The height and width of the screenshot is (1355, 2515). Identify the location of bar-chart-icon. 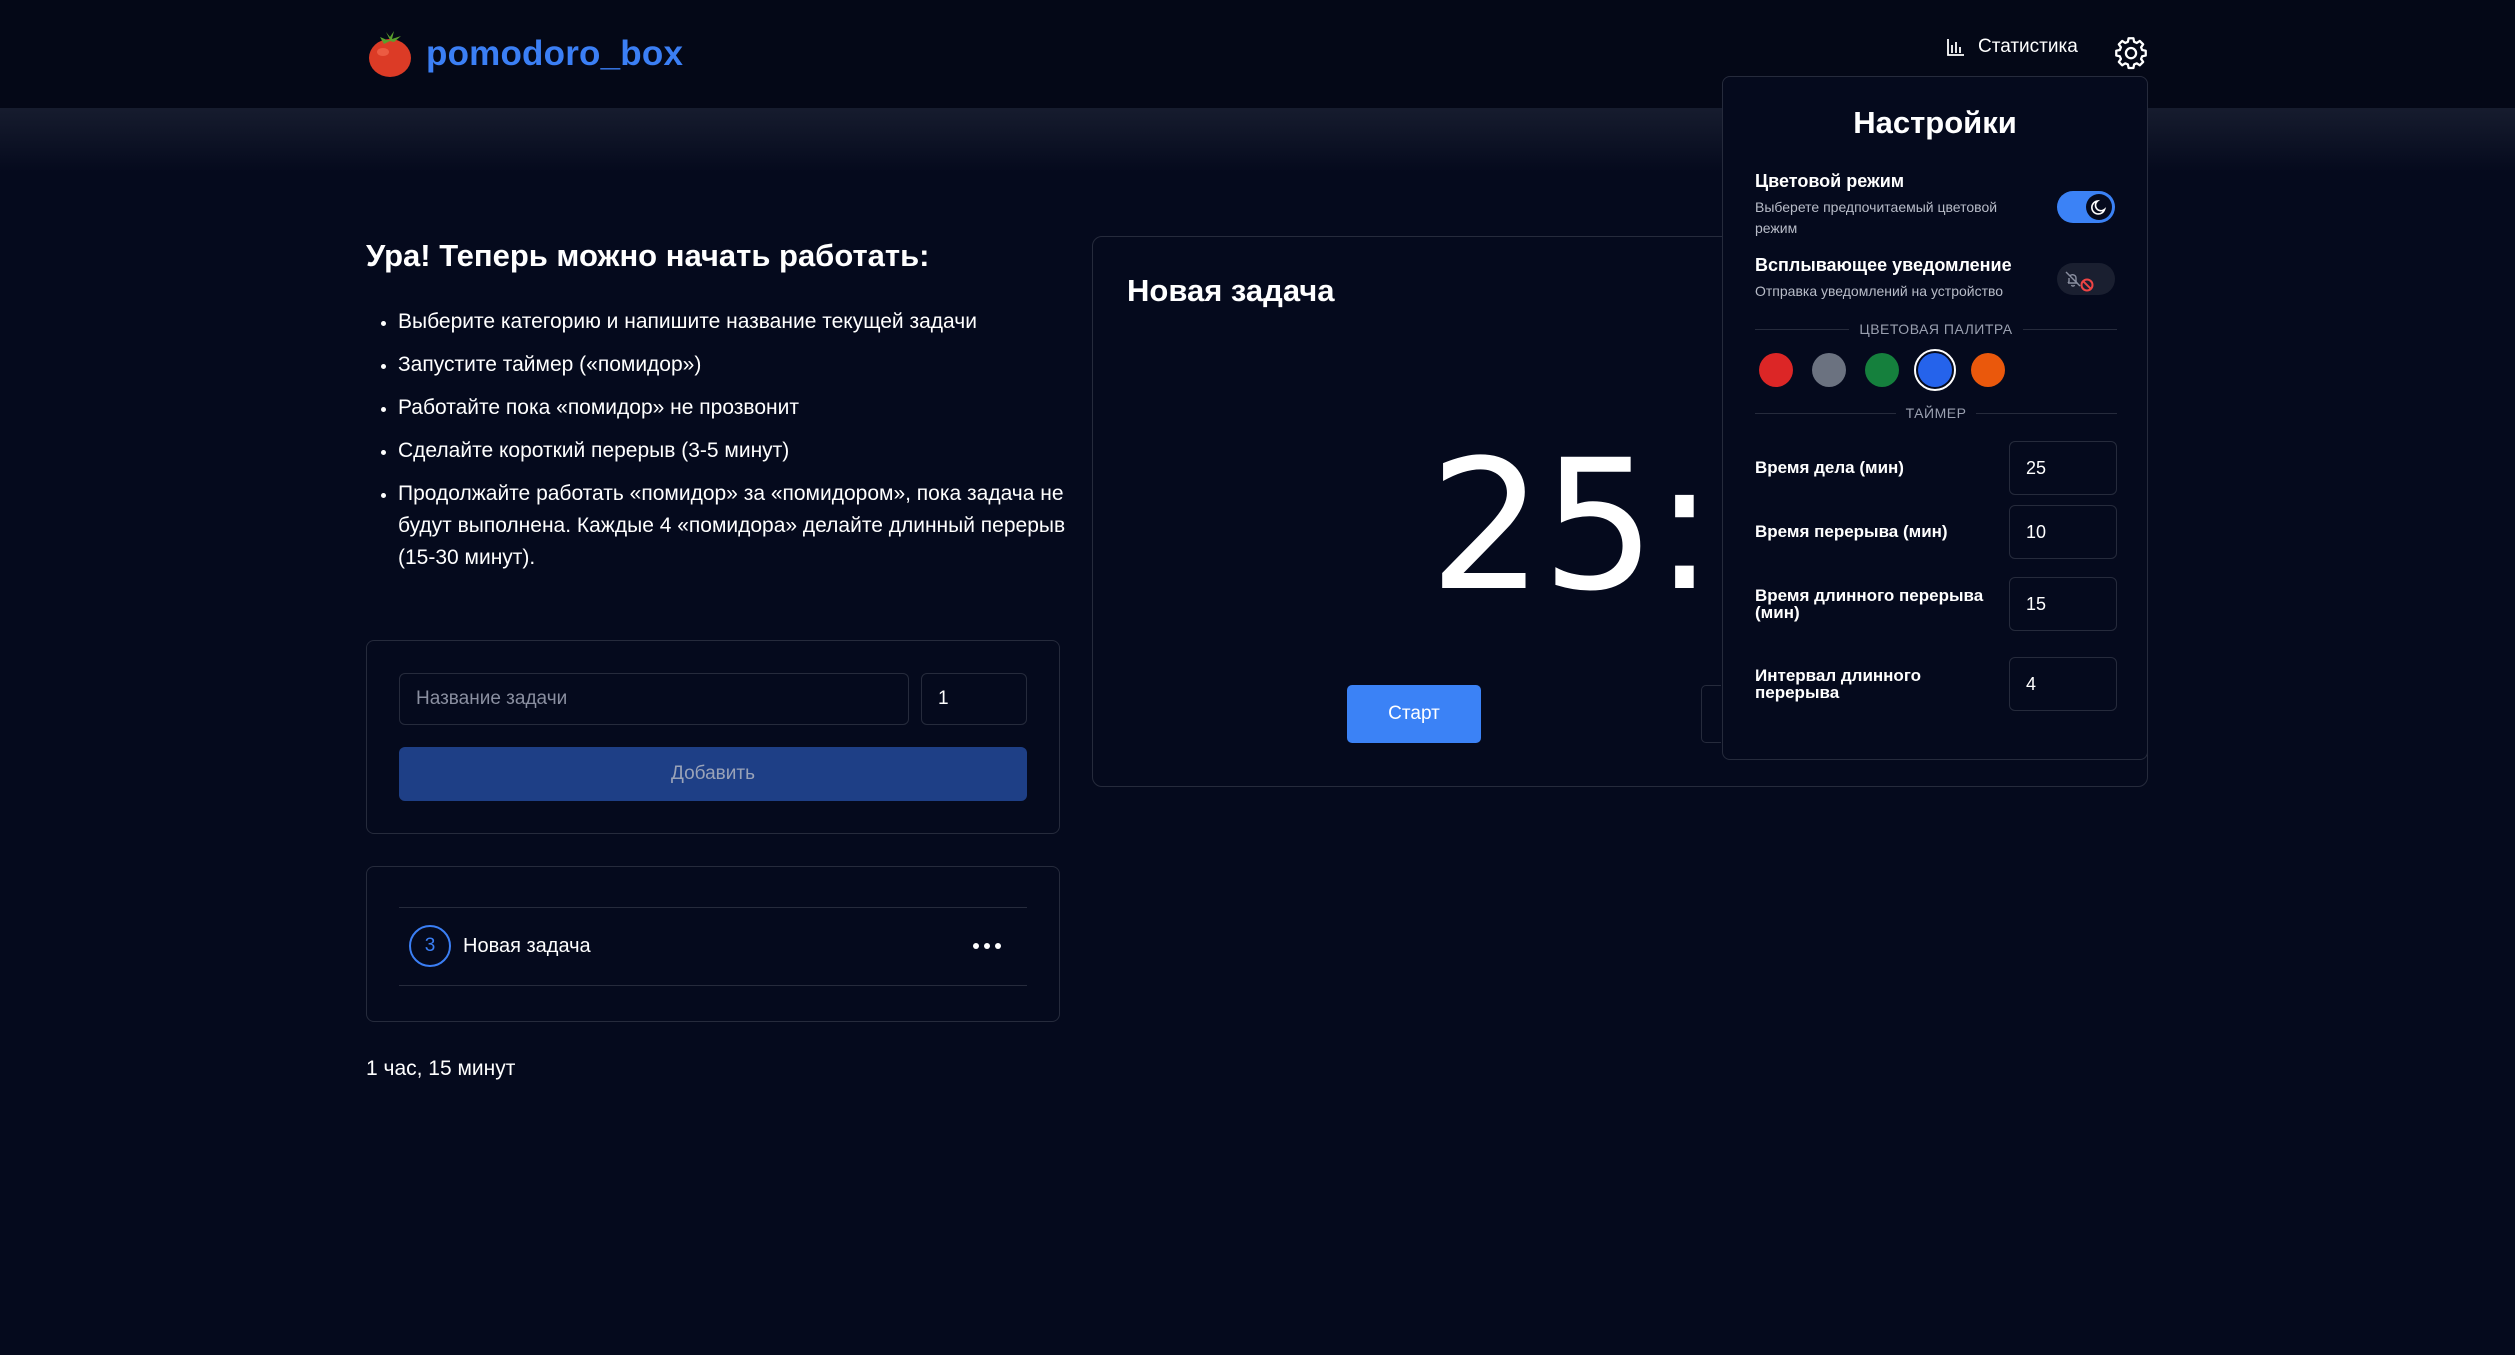
(1955, 47).